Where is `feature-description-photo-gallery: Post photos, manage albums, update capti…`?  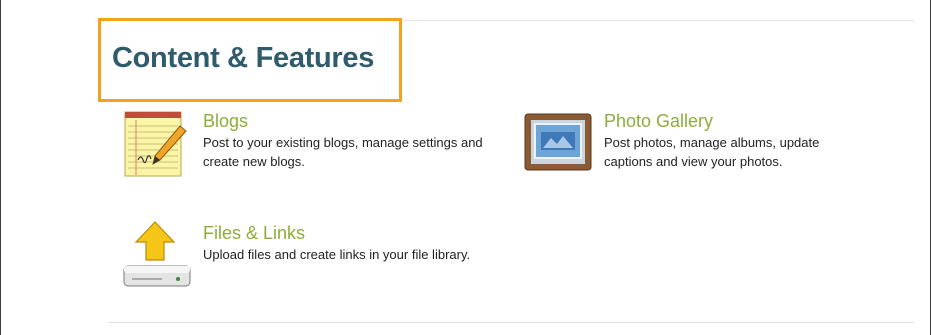 feature-description-photo-gallery: Post photos, manage albums, update capti… is located at coordinates (712, 152).